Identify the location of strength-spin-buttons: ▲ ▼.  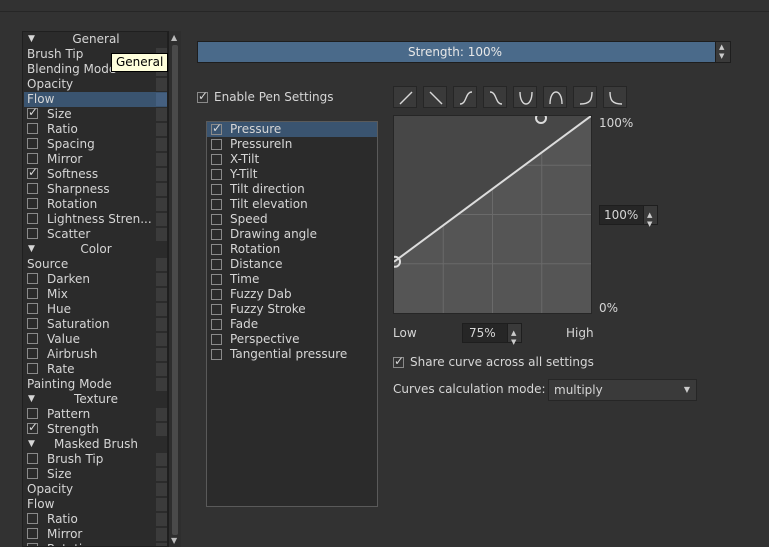
(722, 52).